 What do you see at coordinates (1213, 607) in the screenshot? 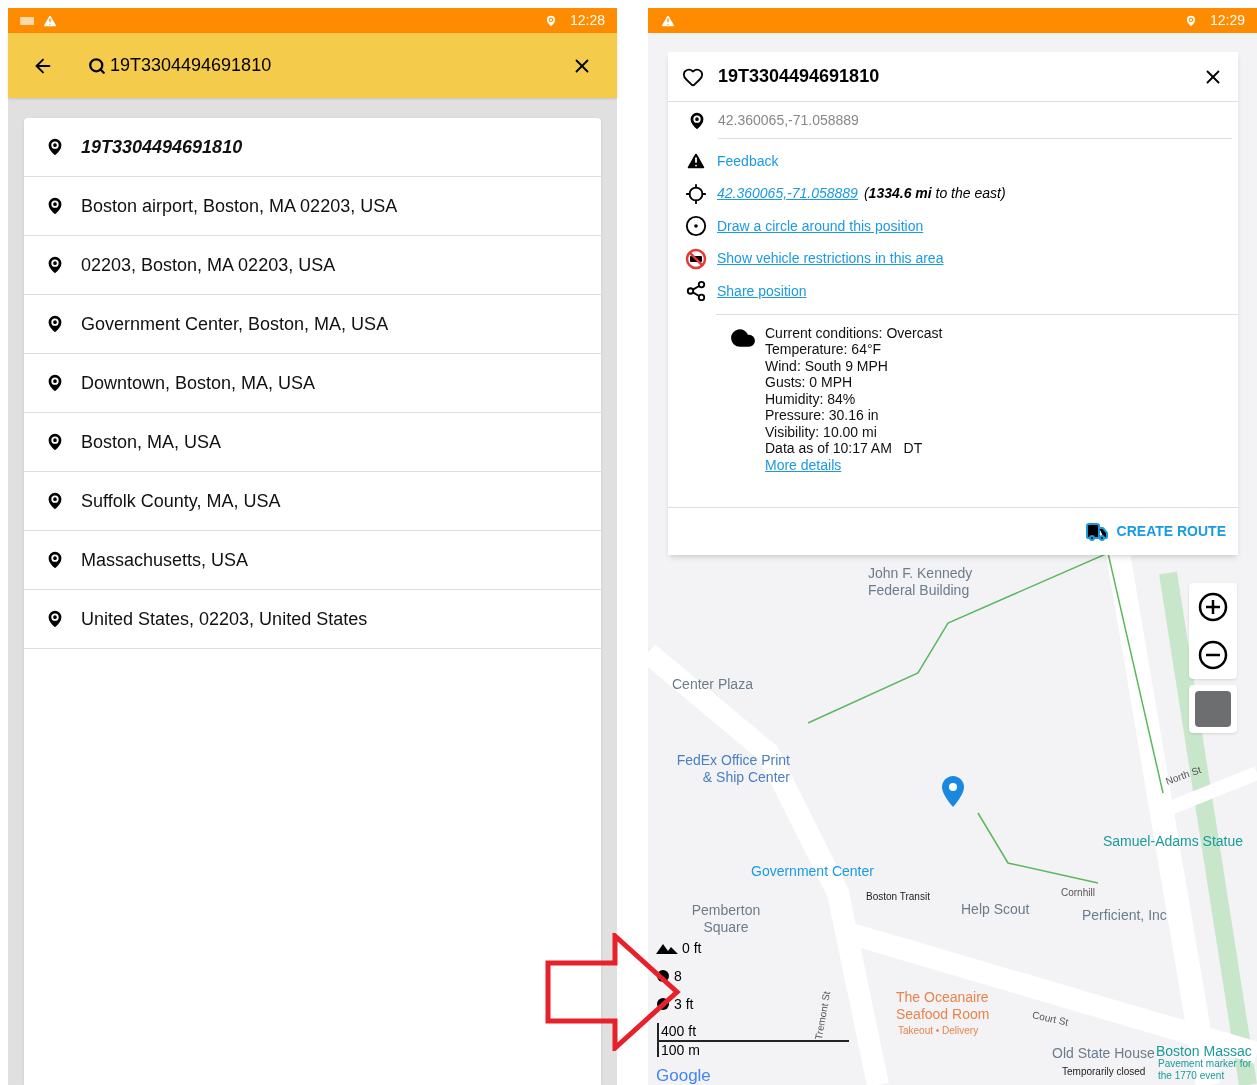
I see `zoom-in-icon` at bounding box center [1213, 607].